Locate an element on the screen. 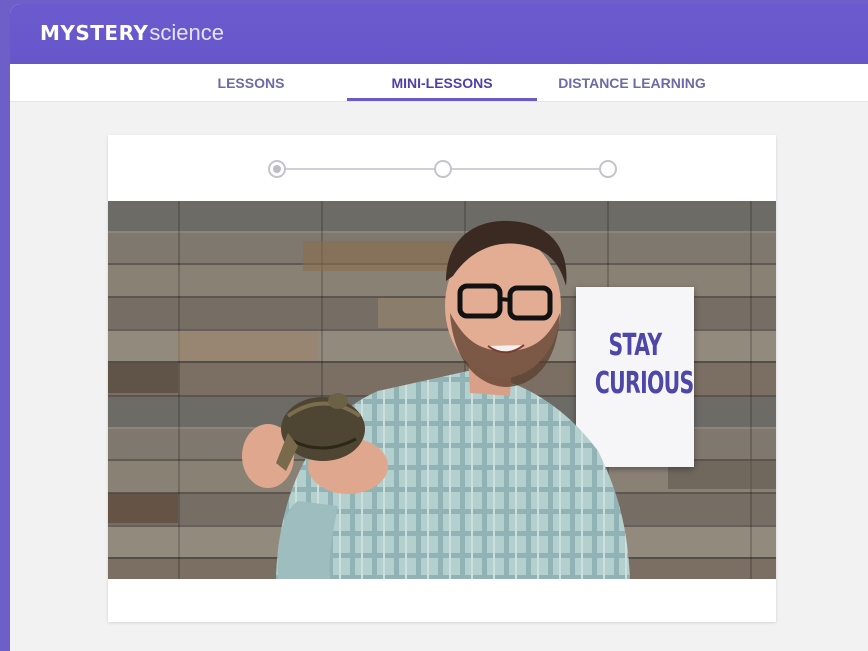 This screenshot has width=868, height=651. tab-distance-learning-label: DISTANCE LEARNING is located at coordinates (632, 83).